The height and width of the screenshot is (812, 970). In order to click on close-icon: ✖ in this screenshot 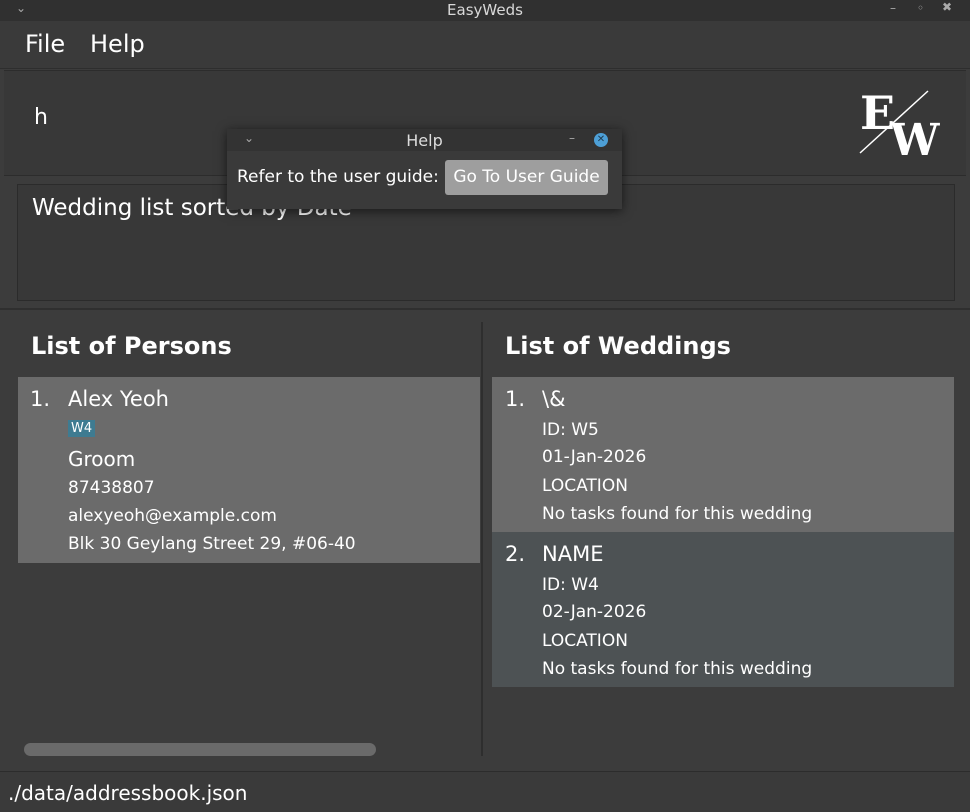, I will do `click(947, 7)`.